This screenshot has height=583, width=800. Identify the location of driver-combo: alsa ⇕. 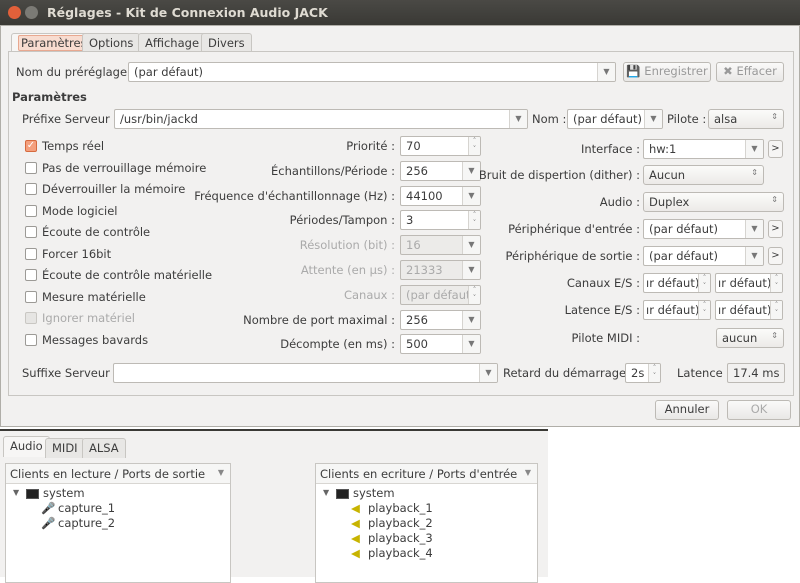
(746, 119).